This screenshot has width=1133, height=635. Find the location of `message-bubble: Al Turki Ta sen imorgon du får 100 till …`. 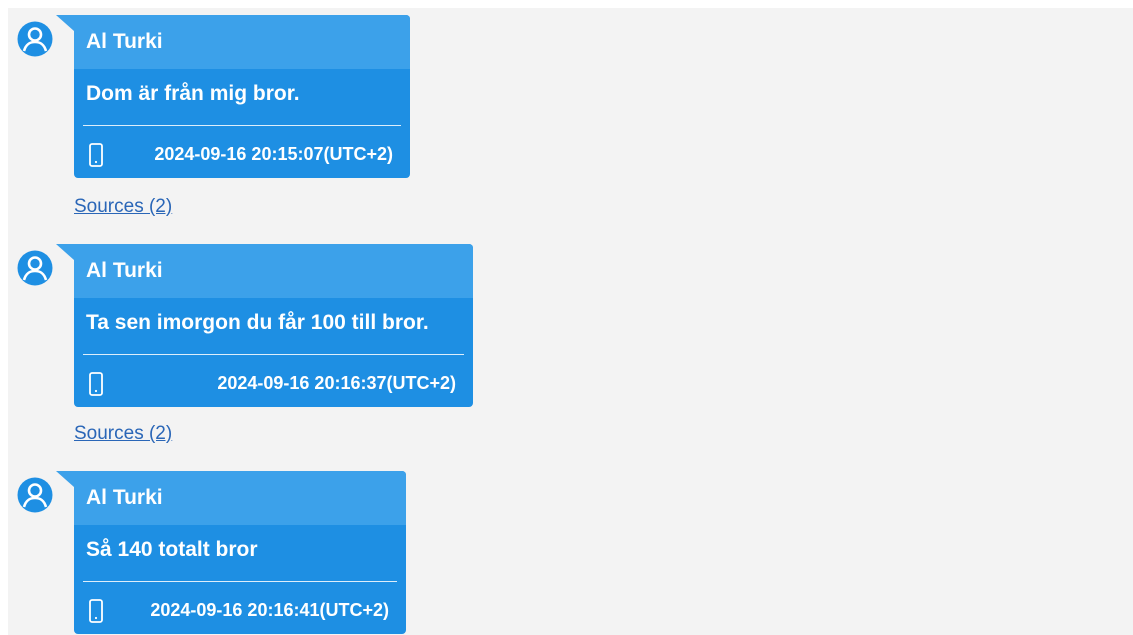

message-bubble: Al Turki Ta sen imorgon du får 100 till … is located at coordinates (264, 325).